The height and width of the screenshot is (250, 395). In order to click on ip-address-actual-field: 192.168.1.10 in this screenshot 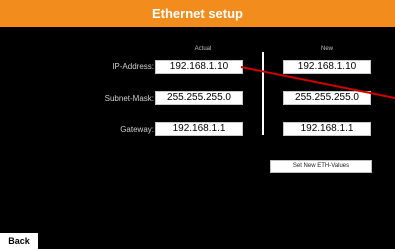, I will do `click(199, 67)`.